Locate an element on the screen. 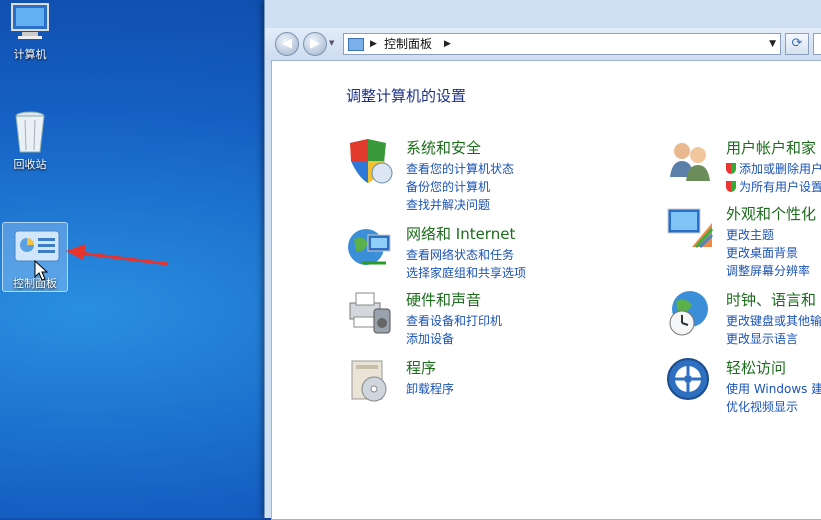 This screenshot has width=821, height=520. category-title-system-security: 系统和安全 is located at coordinates (460, 147).